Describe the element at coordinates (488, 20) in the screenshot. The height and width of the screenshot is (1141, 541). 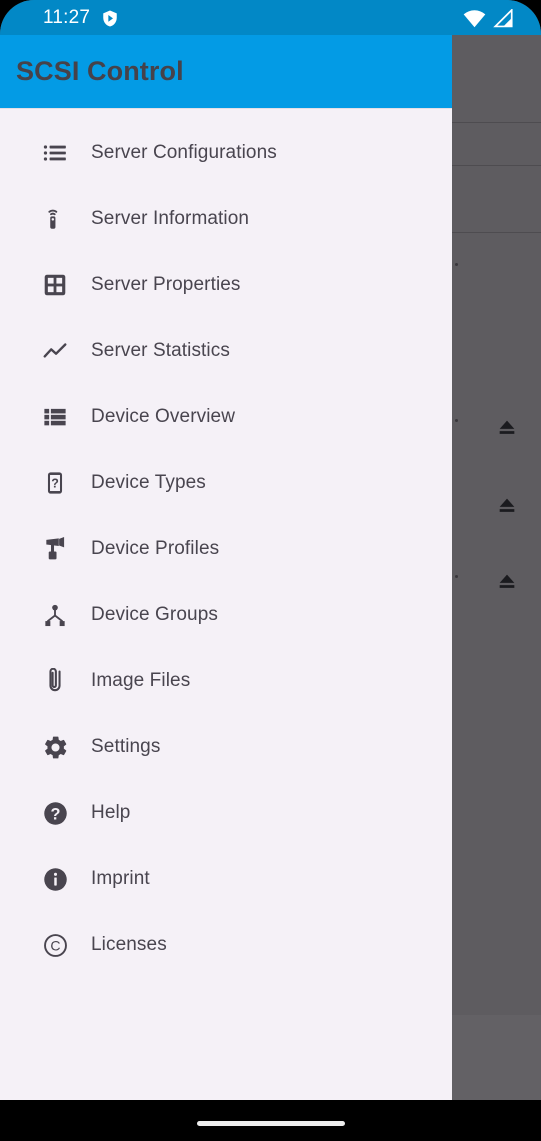
I see `status-icons` at that location.